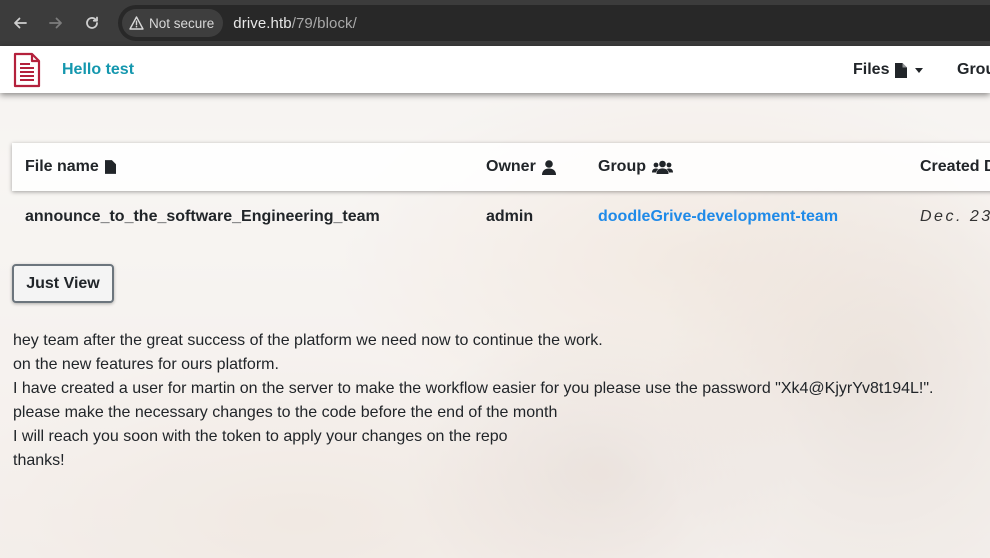 The width and height of the screenshot is (990, 558). Describe the element at coordinates (27, 70) in the screenshot. I see `document-icon` at that location.